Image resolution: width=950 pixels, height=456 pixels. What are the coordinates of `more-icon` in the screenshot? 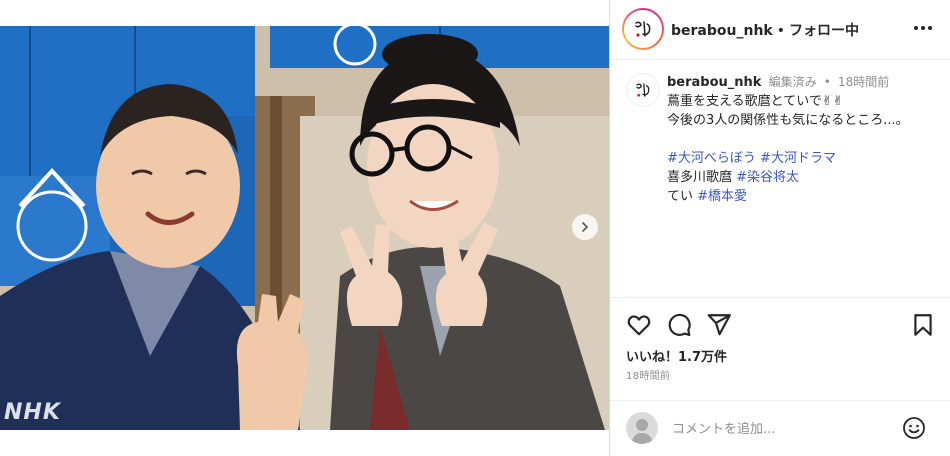 It's located at (916, 28).